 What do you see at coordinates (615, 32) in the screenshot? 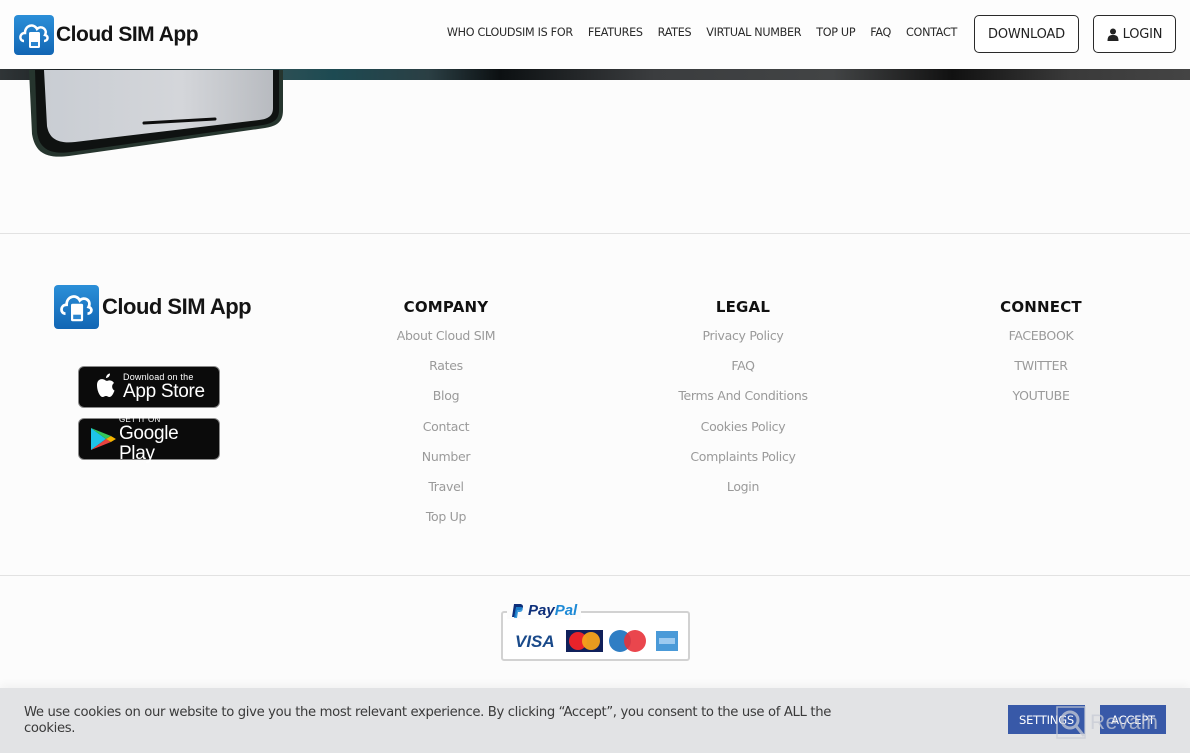
I see `nav-features: FEATURES` at bounding box center [615, 32].